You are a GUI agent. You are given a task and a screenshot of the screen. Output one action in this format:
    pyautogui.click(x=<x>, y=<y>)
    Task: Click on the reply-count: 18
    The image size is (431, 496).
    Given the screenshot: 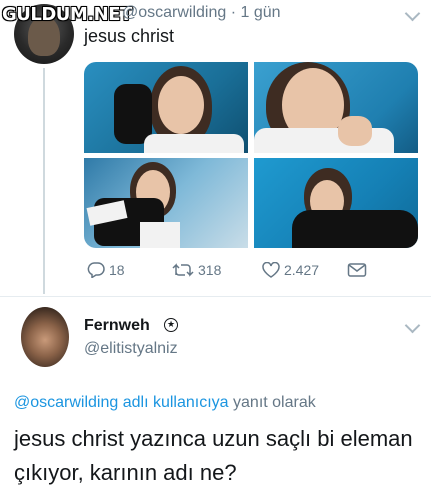 What is the action you would take?
    pyautogui.click(x=117, y=270)
    